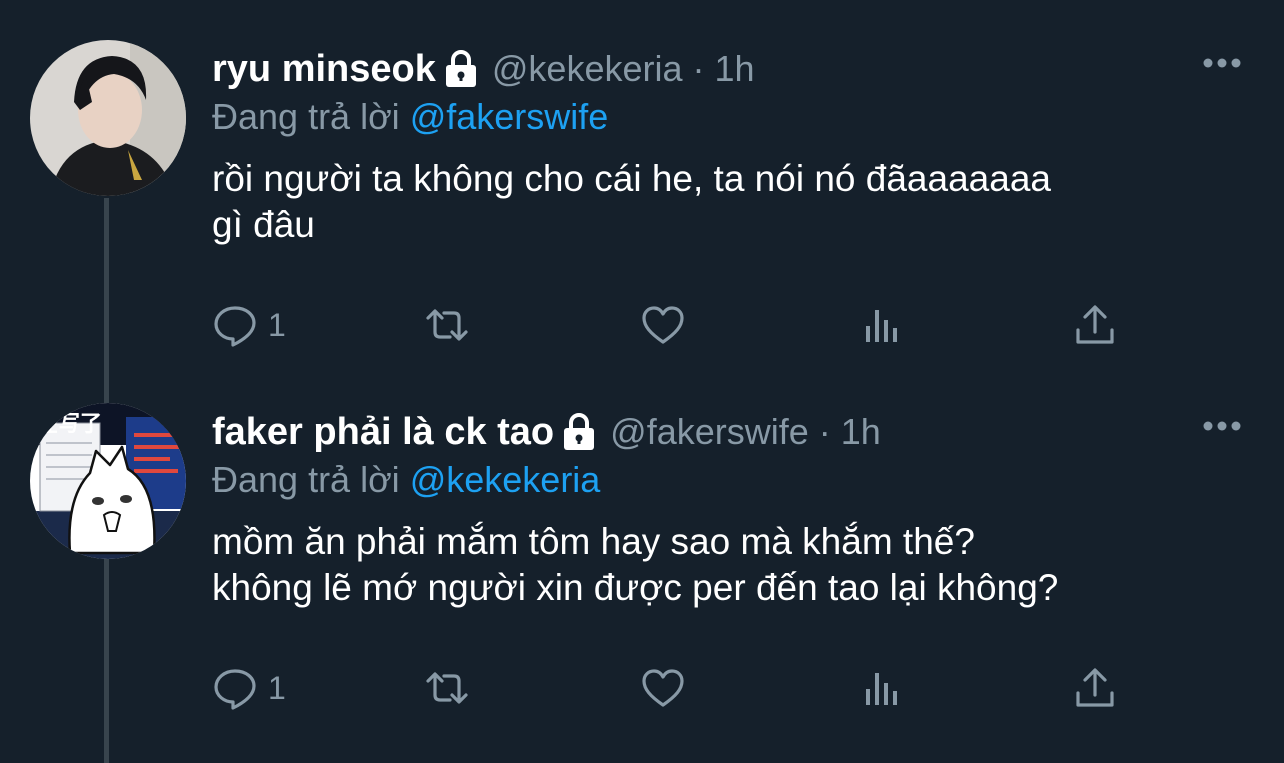 The width and height of the screenshot is (1284, 763). Describe the element at coordinates (69, 424) in the screenshot. I see `avatar-caption: 在写了` at that location.